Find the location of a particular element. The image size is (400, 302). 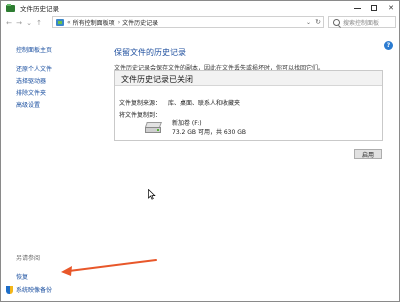

search-input: 搜索控制面板 is located at coordinates (362, 22).